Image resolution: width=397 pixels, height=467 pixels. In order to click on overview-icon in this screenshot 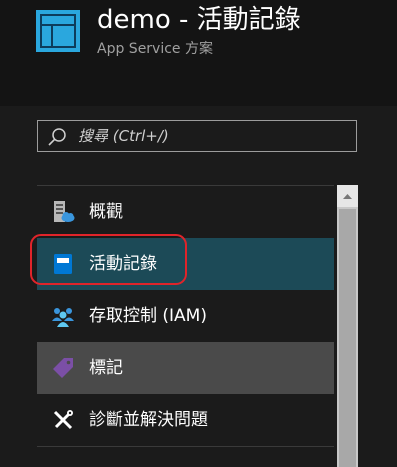, I will do `click(64, 211)`.